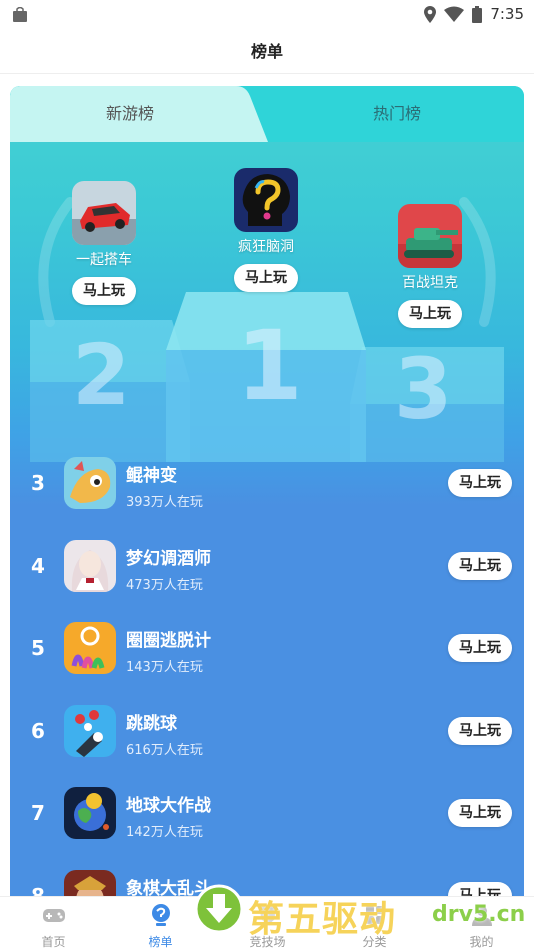  What do you see at coordinates (267, 565) in the screenshot?
I see `list-item: 4 梦幻调酒师 473万人在玩 马上玩` at bounding box center [267, 565].